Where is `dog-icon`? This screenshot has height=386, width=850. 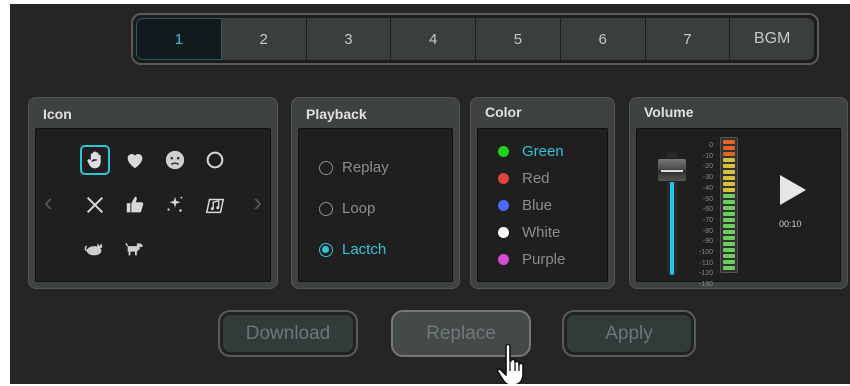 dog-icon is located at coordinates (135, 248).